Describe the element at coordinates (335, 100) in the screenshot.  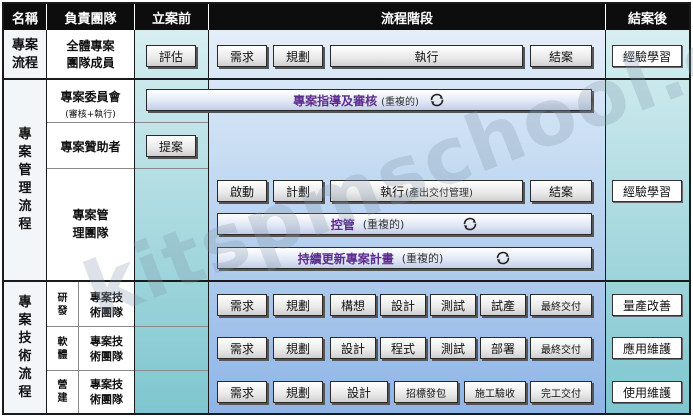
I see `guidance-review-label: 專案指導及審核` at that location.